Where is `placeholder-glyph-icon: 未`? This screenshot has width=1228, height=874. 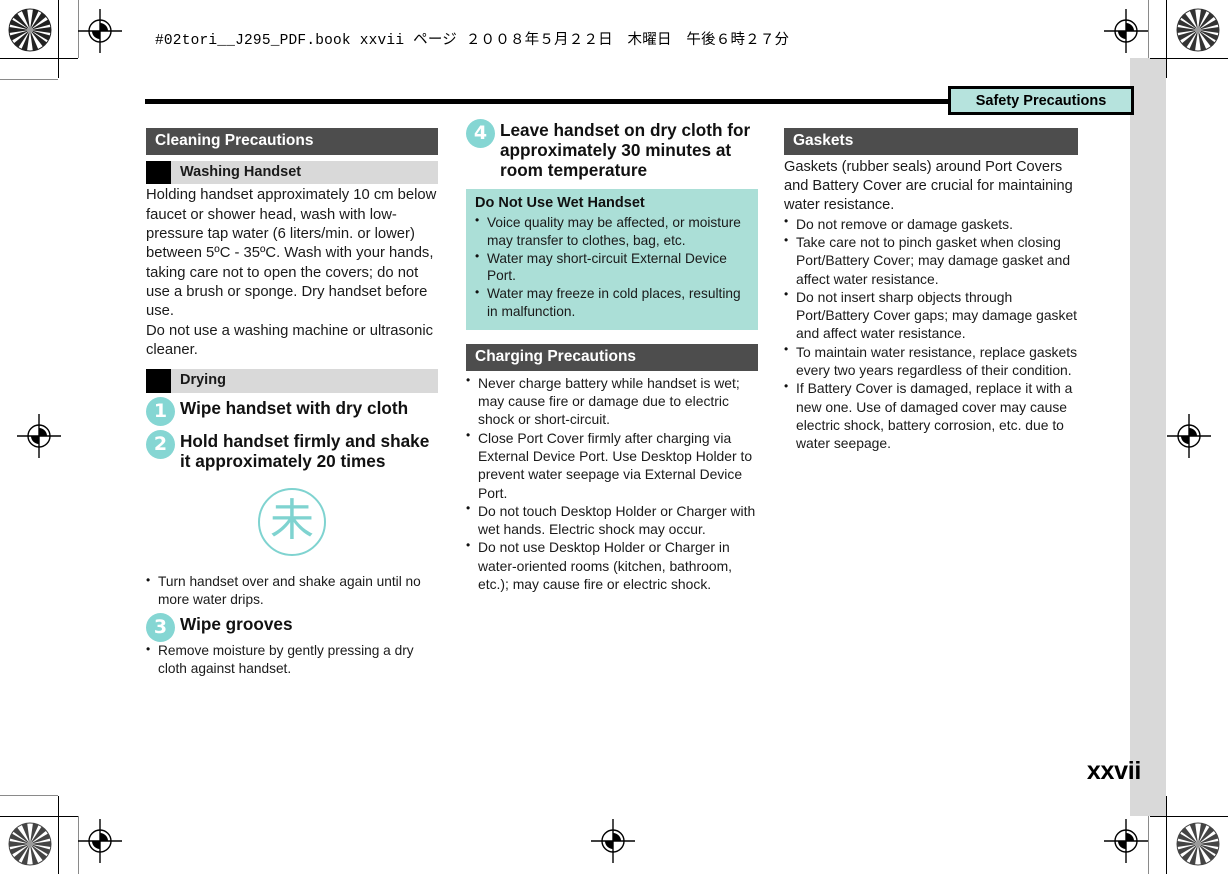
placeholder-glyph-icon: 未 is located at coordinates (292, 522).